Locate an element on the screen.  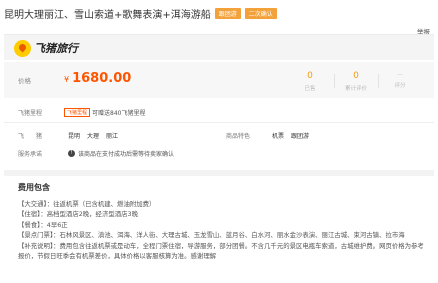
price-panel: 价格 ¥1680.00 0 已售 0 累计评价 — 评分 is located at coordinates (219, 80).